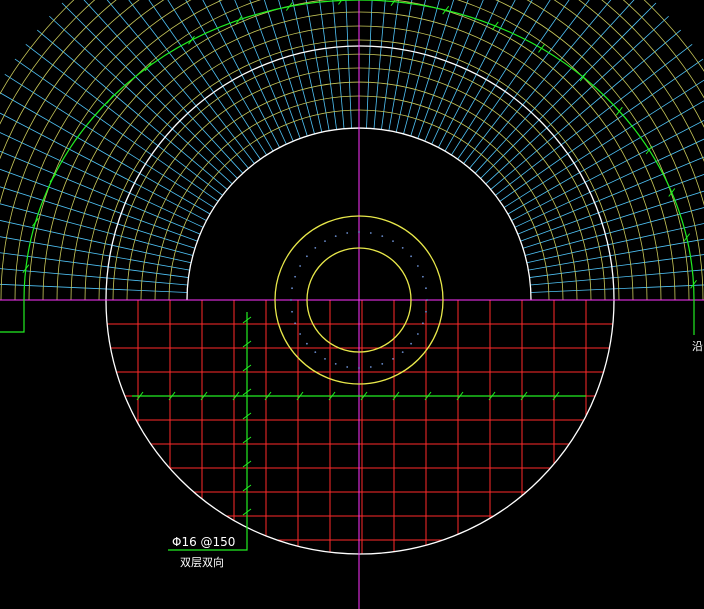  What do you see at coordinates (697, 346) in the screenshot?
I see `edge-fragment-label: 沿` at bounding box center [697, 346].